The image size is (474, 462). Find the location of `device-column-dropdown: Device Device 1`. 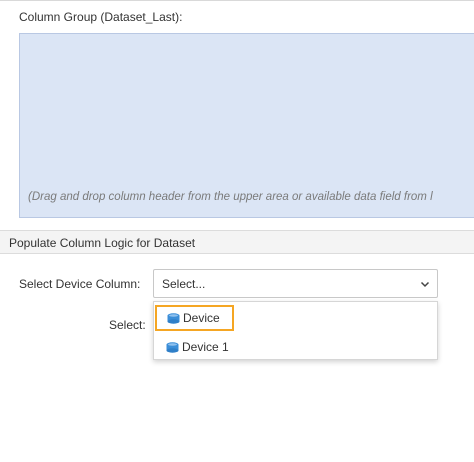

device-column-dropdown: Device Device 1 is located at coordinates (295, 330).